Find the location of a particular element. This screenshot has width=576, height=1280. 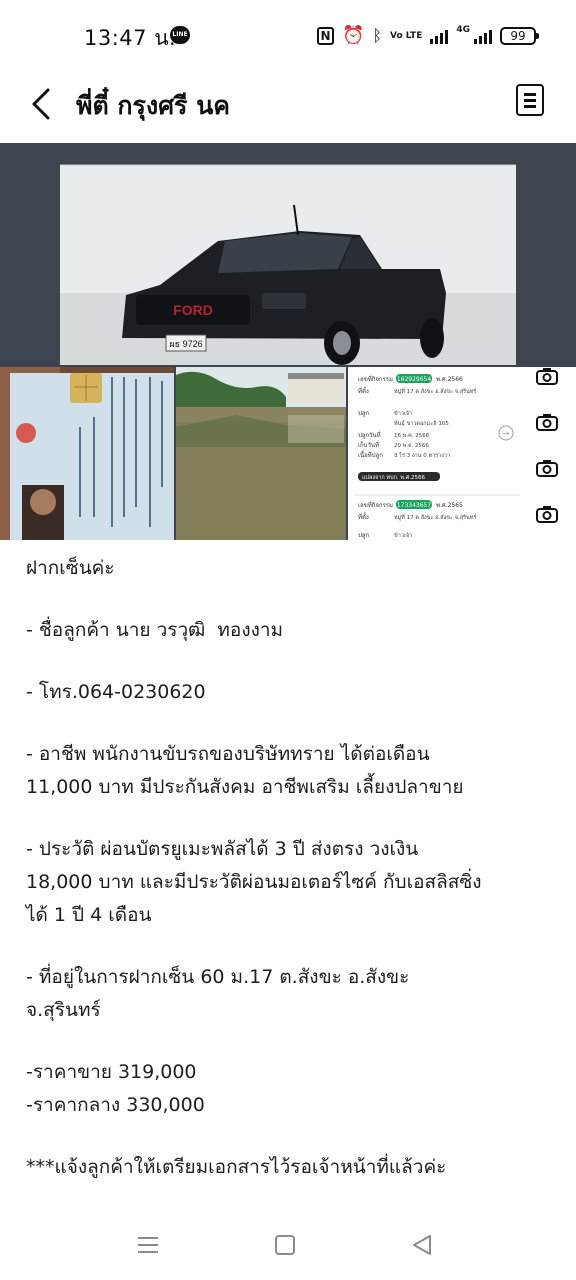

system-nav-bar is located at coordinates (288, 1246).